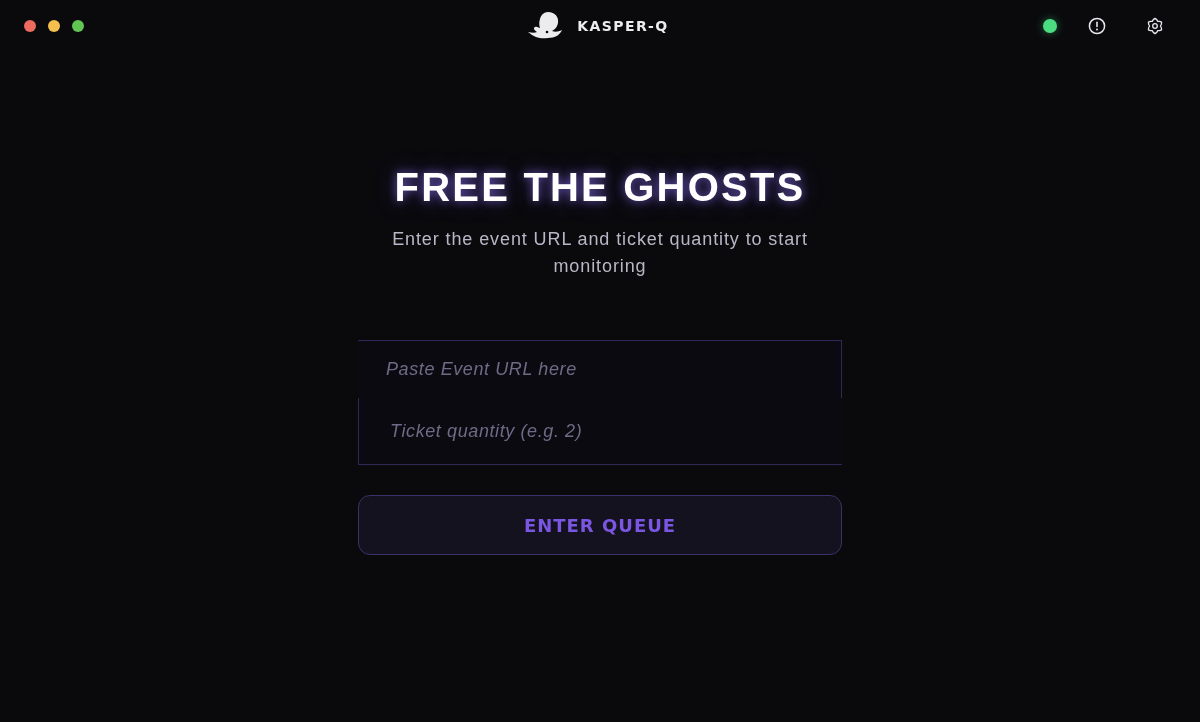 Image resolution: width=1200 pixels, height=722 pixels. What do you see at coordinates (600, 253) in the screenshot?
I see `page-subtitle: Enter the event URL and ticket quantity to start monitoring` at bounding box center [600, 253].